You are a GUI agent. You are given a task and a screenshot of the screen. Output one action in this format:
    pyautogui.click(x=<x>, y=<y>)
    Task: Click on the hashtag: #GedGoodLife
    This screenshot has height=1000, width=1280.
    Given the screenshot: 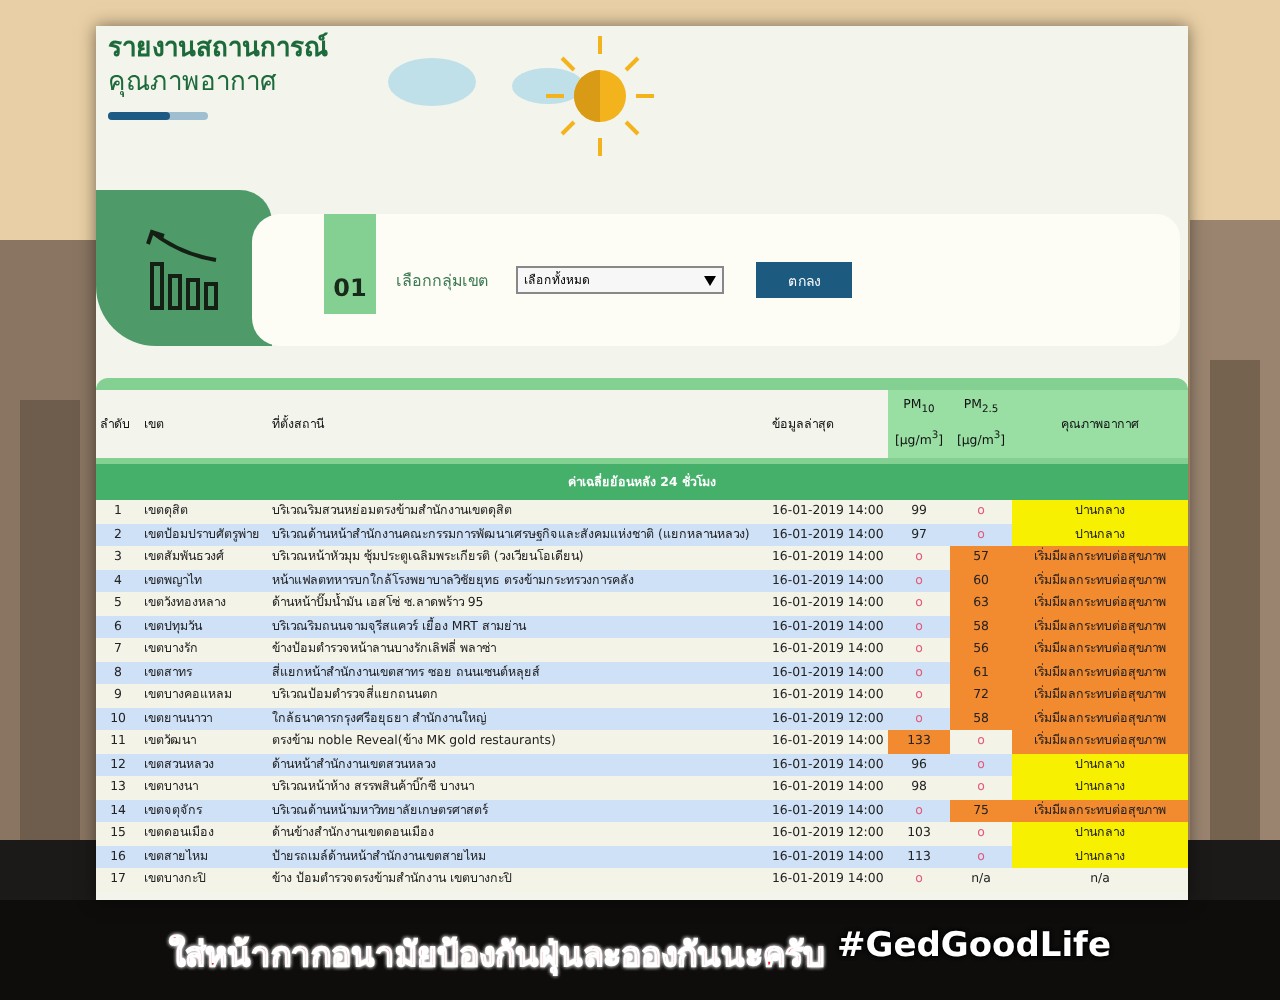 What is the action you would take?
    pyautogui.click(x=974, y=948)
    